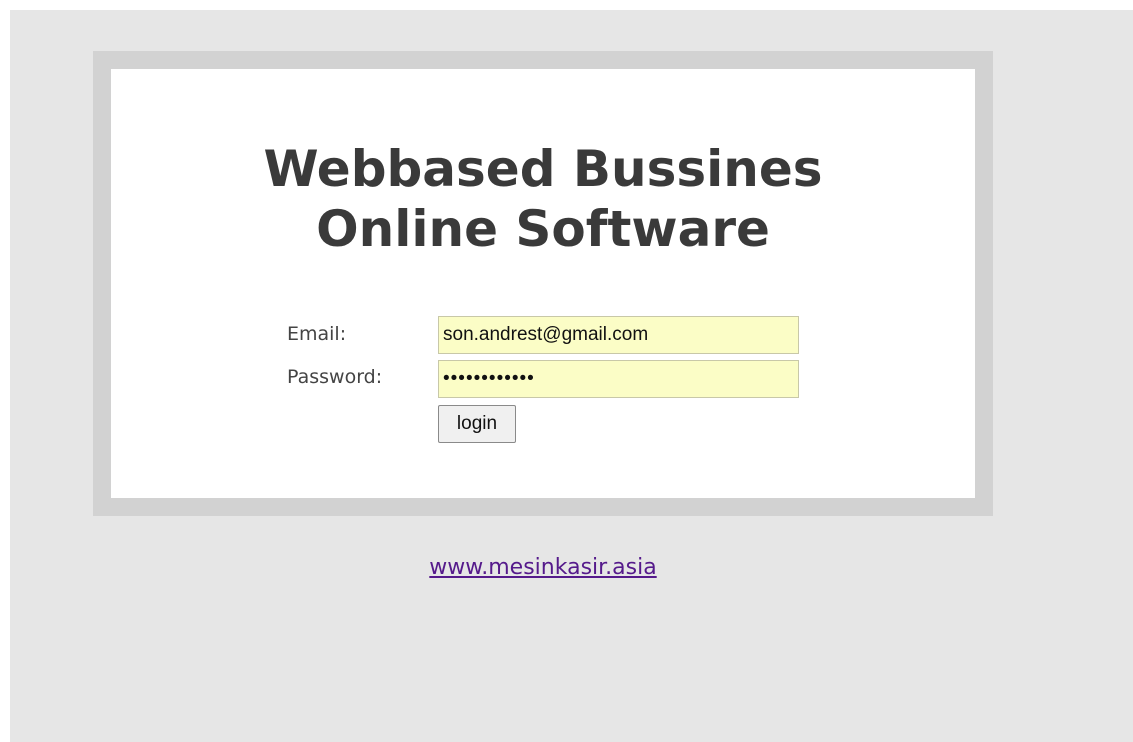  What do you see at coordinates (317, 334) in the screenshot?
I see `email-label: Email:` at bounding box center [317, 334].